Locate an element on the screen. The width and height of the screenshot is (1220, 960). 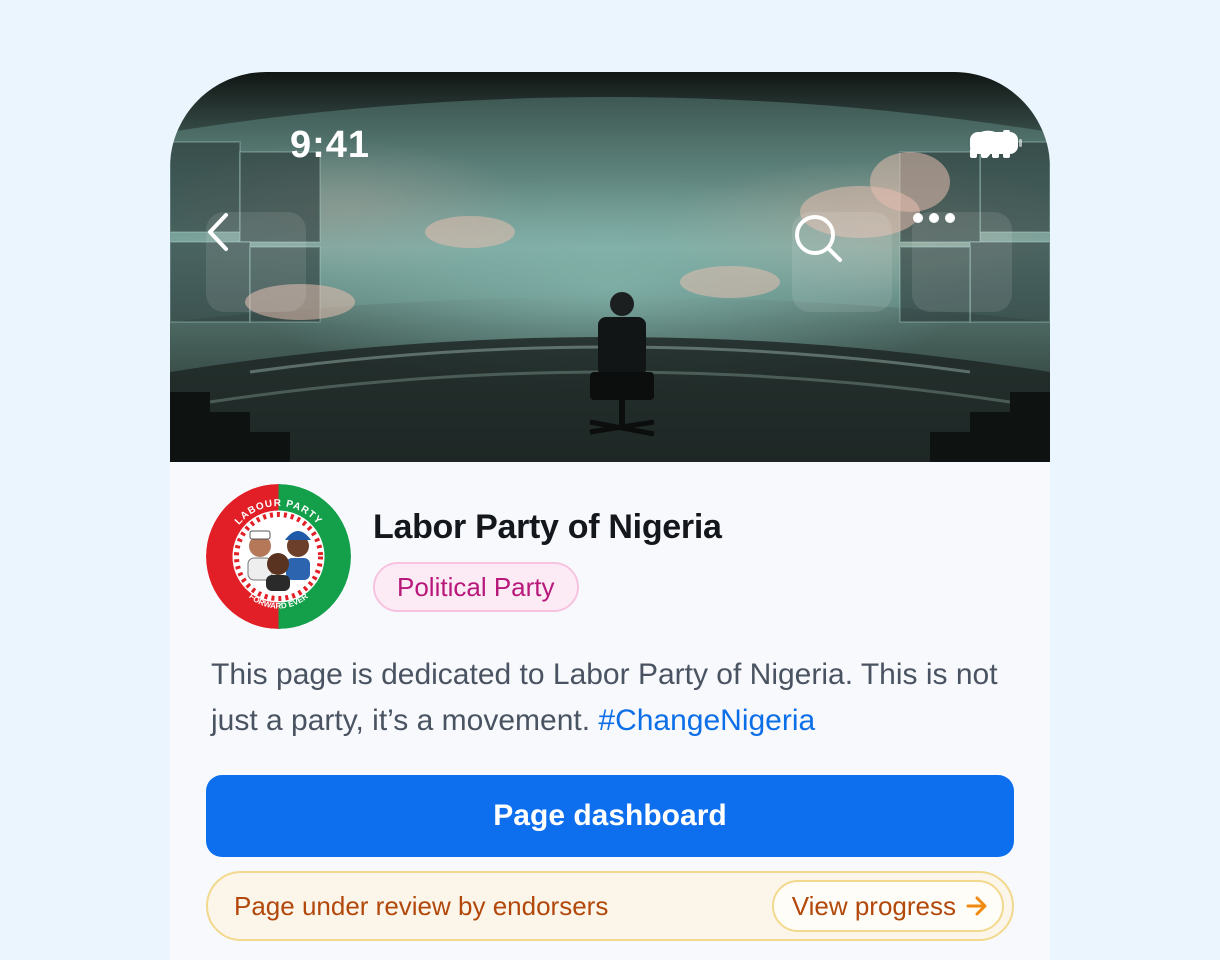
party-logo: LABOUR PARTY FORWARD EVER is located at coordinates (278, 556).